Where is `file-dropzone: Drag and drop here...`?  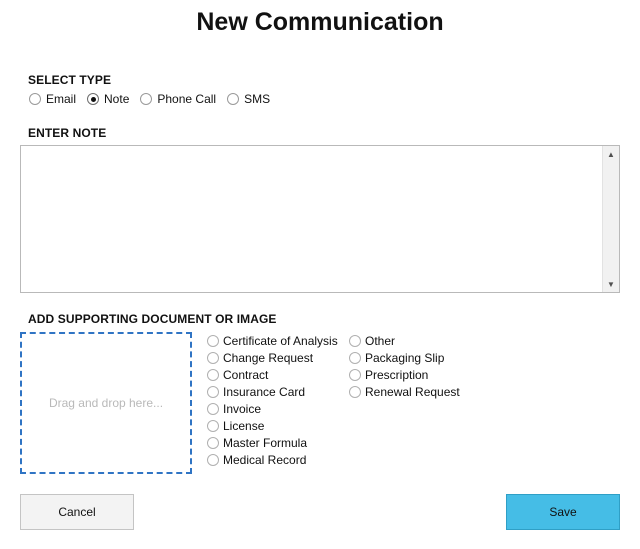
file-dropzone: Drag and drop here... is located at coordinates (106, 403).